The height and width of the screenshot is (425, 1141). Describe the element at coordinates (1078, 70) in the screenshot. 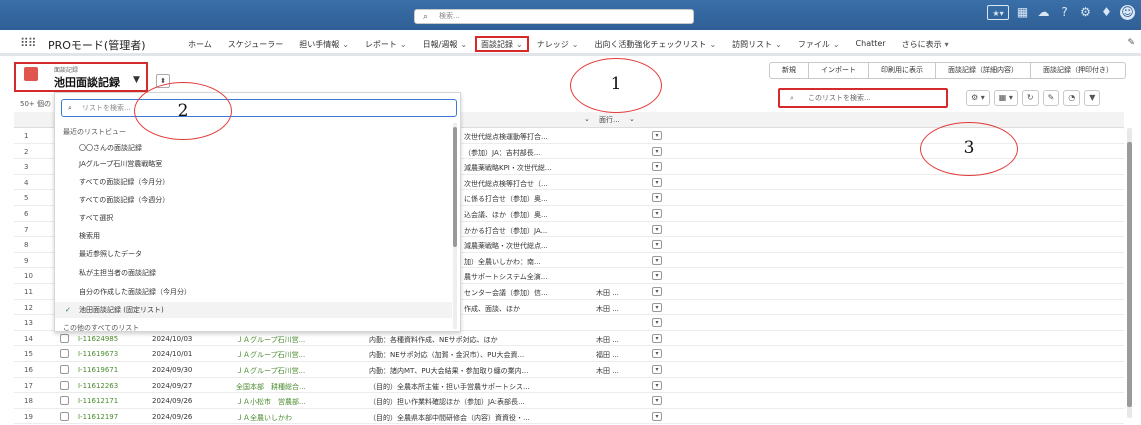

I see `stamped-record-button: 面談記録（押印付き）` at that location.